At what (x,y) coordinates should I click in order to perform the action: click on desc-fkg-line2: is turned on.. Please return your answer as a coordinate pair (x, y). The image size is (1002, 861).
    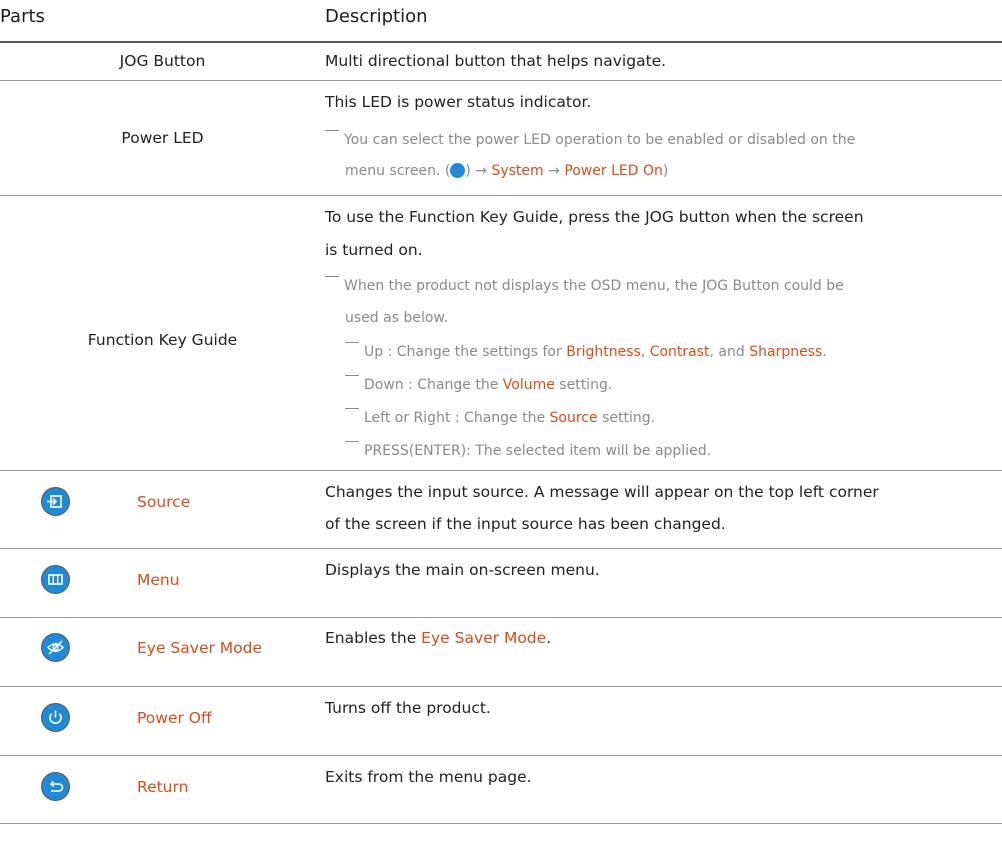
    Looking at the image, I should click on (374, 250).